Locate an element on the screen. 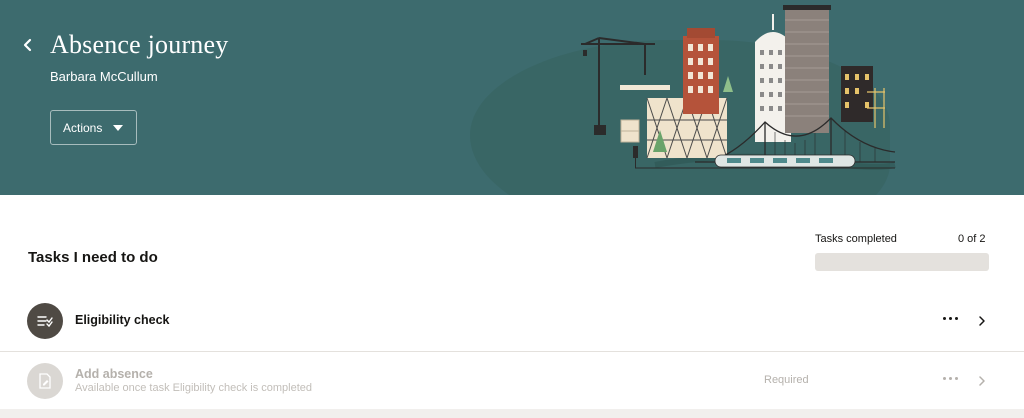  chevron-left-icon is located at coordinates (27, 45).